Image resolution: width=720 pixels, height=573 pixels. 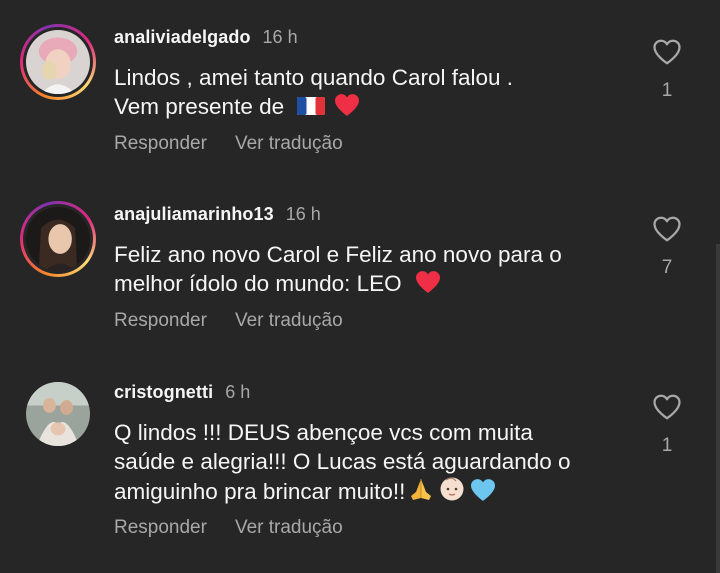 What do you see at coordinates (163, 392) in the screenshot?
I see `username: cristognetti` at bounding box center [163, 392].